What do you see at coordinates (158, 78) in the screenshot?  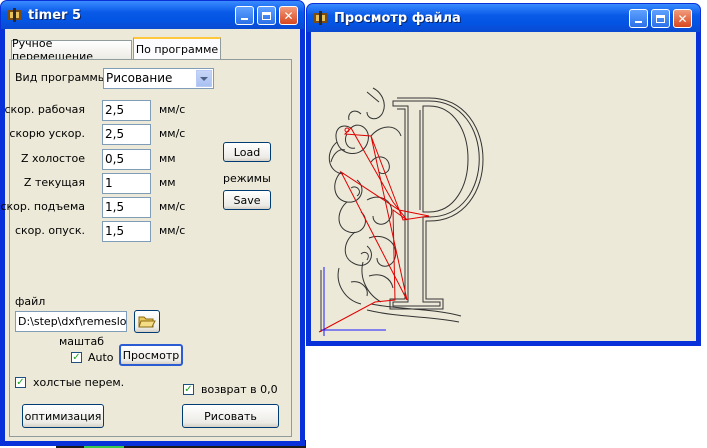 I see `program-type-select: Рисование` at bounding box center [158, 78].